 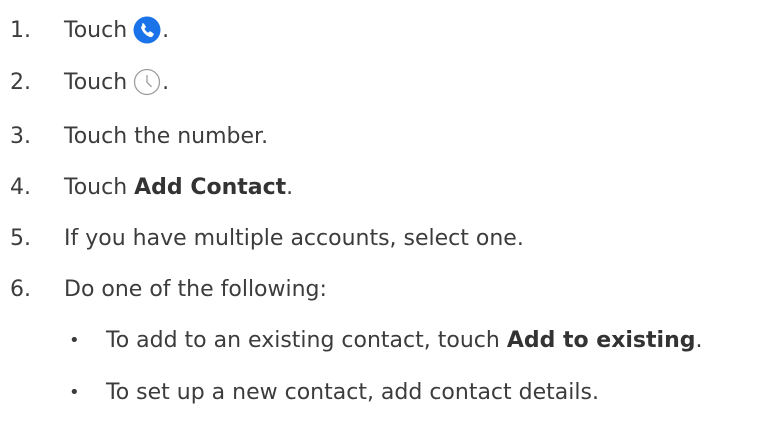 What do you see at coordinates (166, 136) in the screenshot?
I see `step-text: Touch the number.` at bounding box center [166, 136].